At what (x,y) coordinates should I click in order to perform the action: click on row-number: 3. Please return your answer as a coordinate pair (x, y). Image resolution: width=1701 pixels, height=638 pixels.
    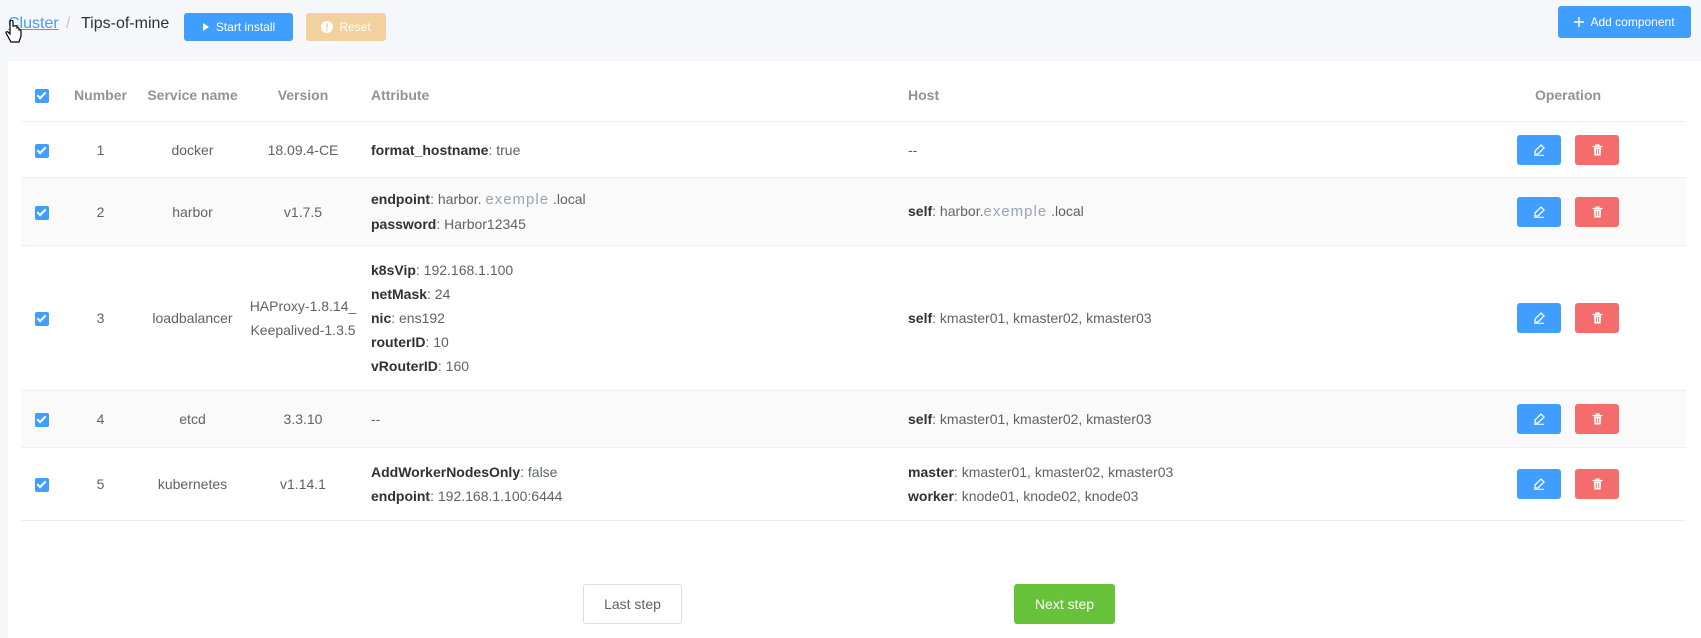
    Looking at the image, I should click on (100, 318).